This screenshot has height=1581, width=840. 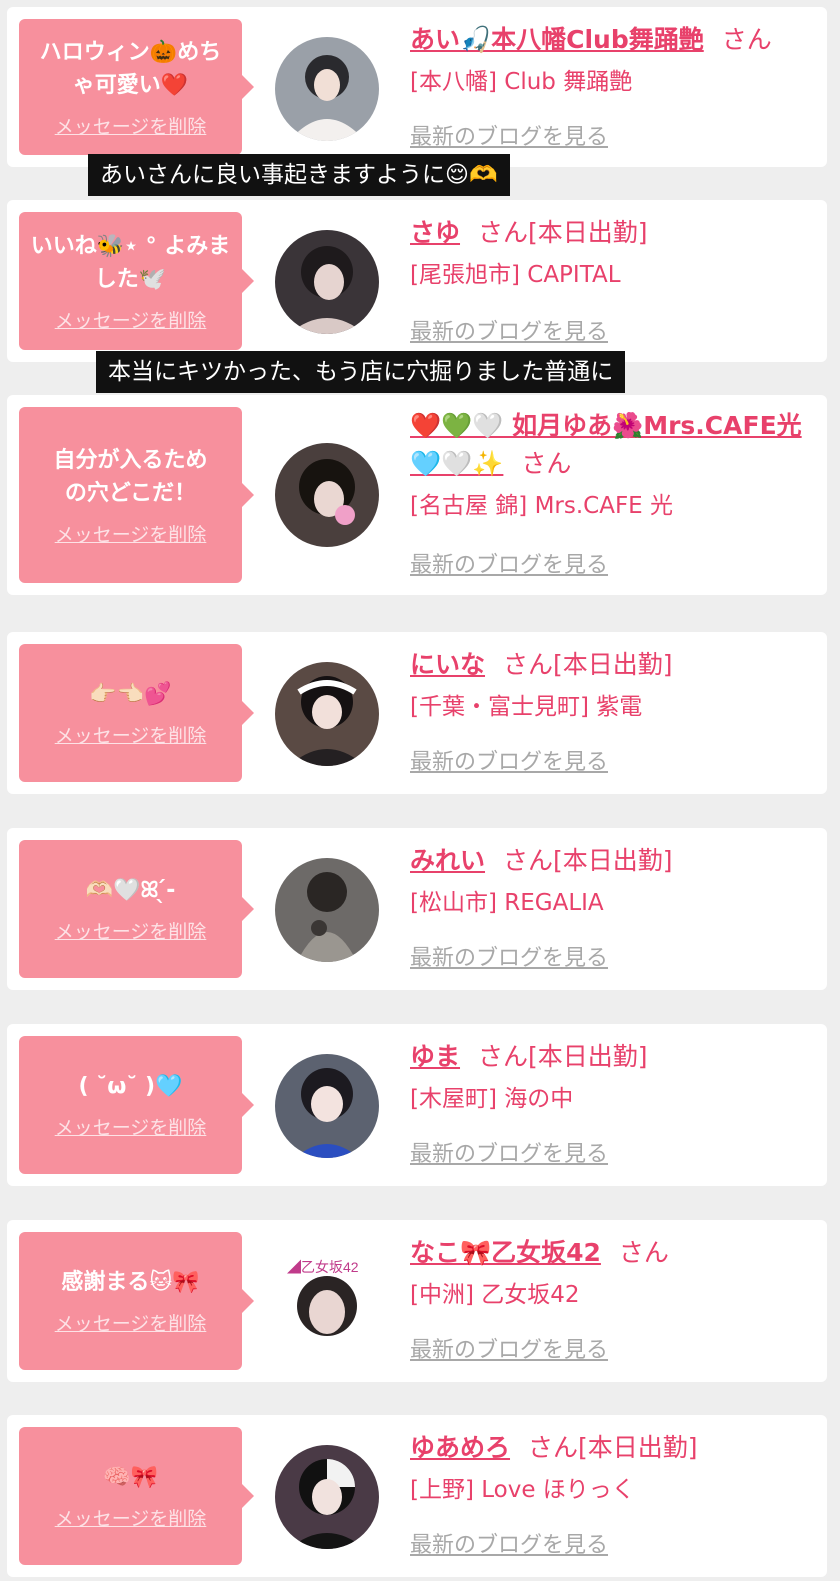 What do you see at coordinates (130, 694) in the screenshot?
I see `message-text: 👉🏻👈🏻💕` at bounding box center [130, 694].